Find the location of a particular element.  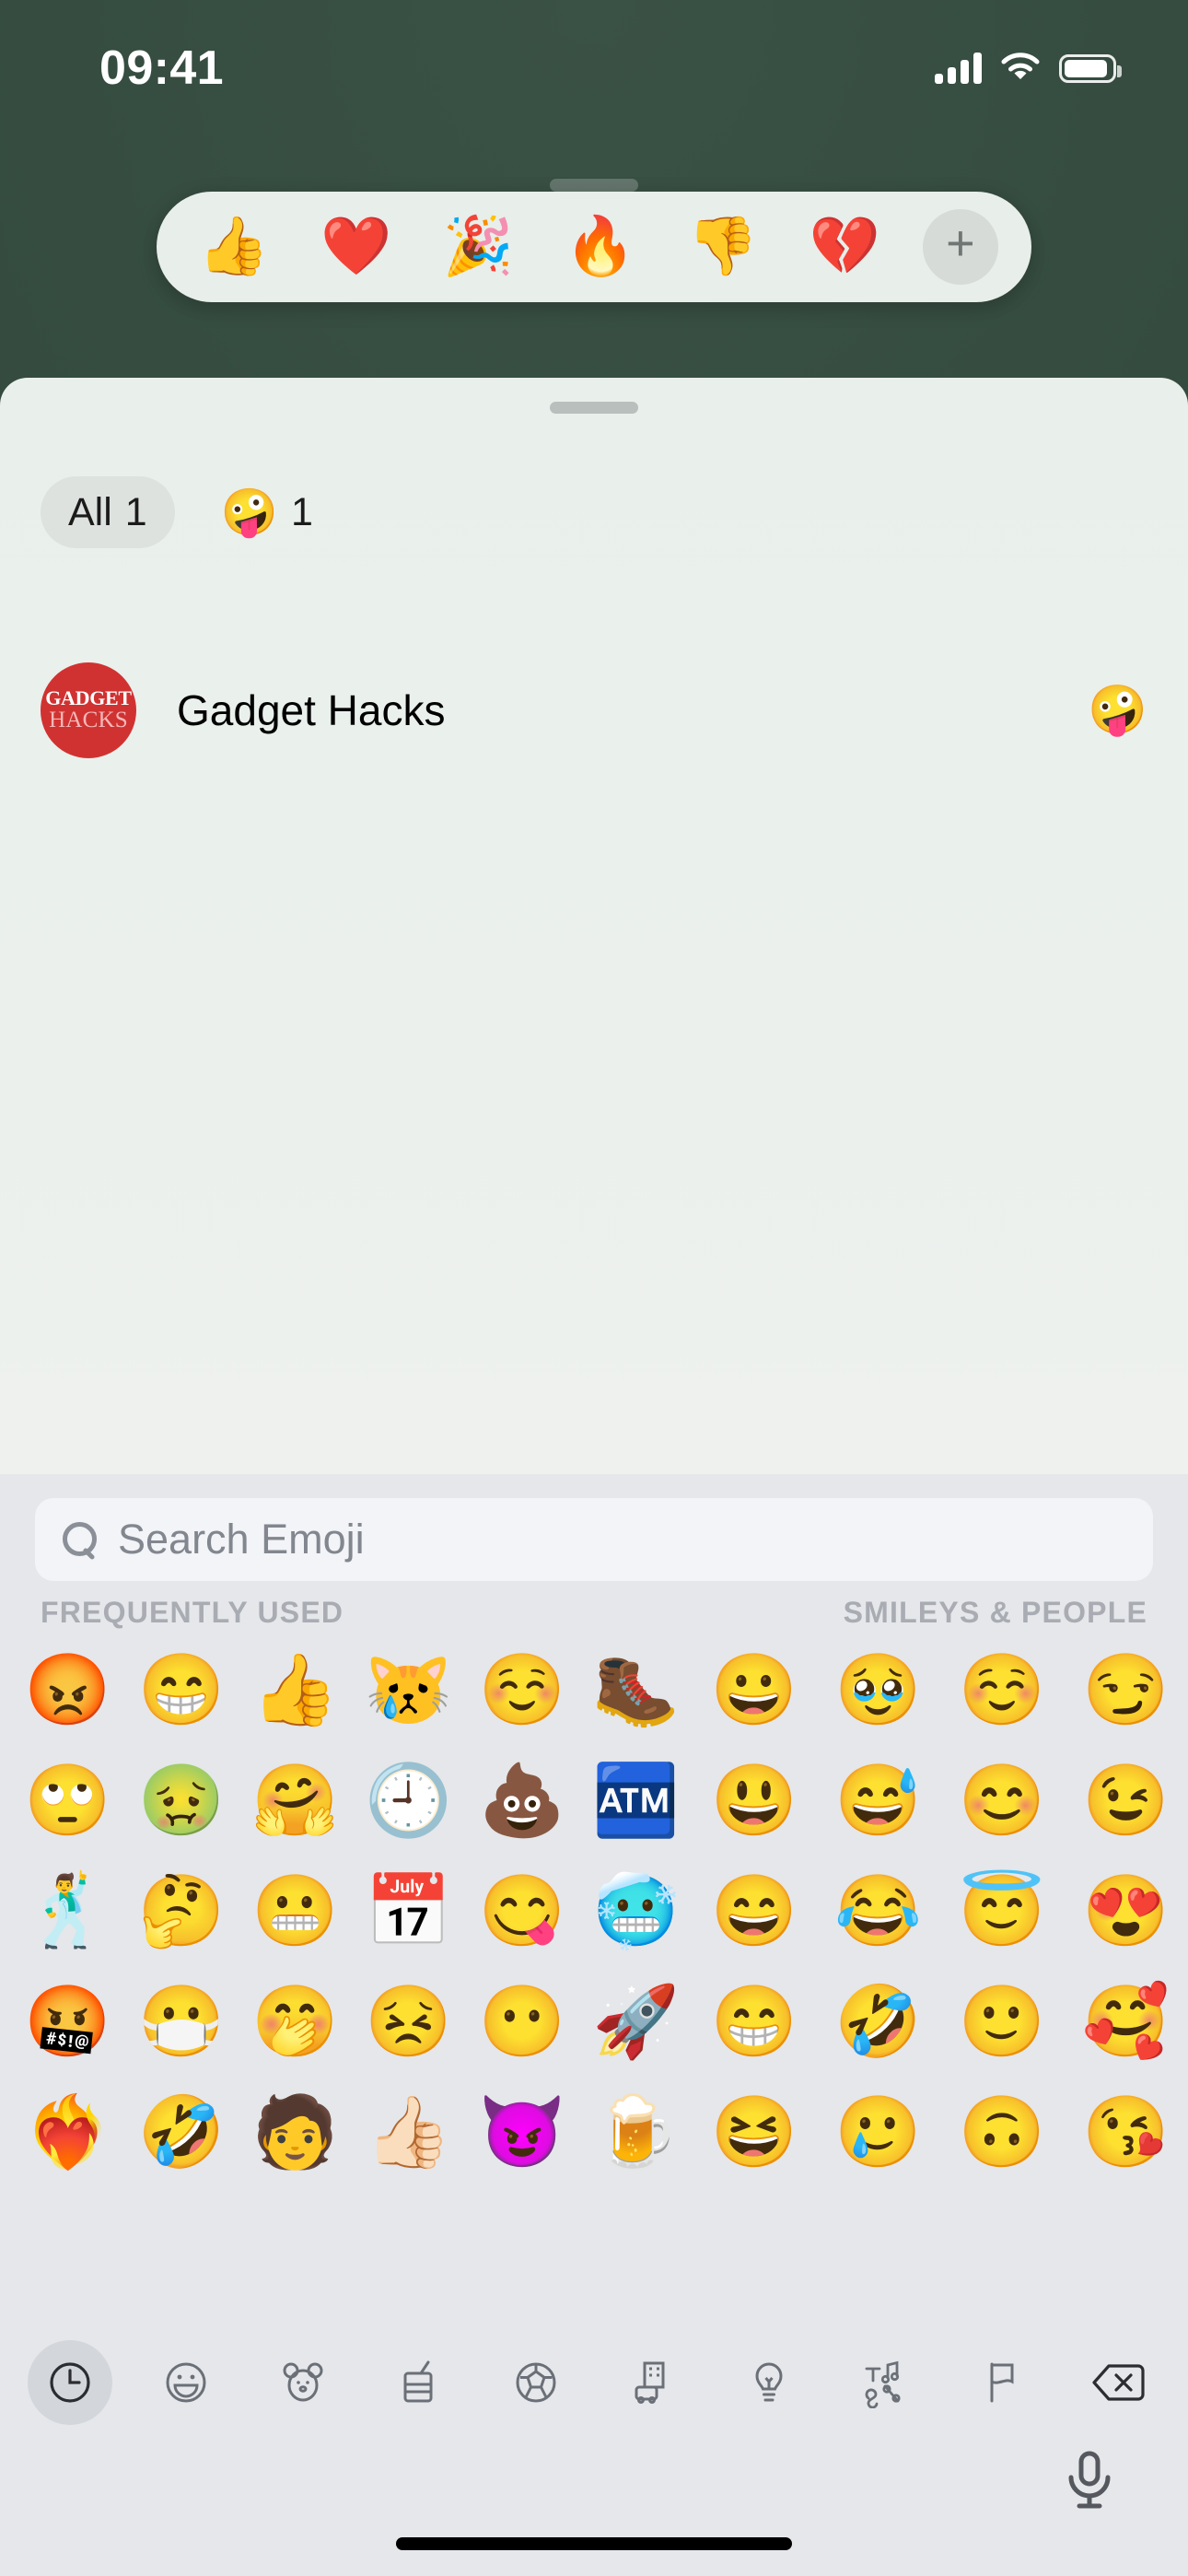

emoji-cell-frequent-1: 😁 is located at coordinates (181, 1690).